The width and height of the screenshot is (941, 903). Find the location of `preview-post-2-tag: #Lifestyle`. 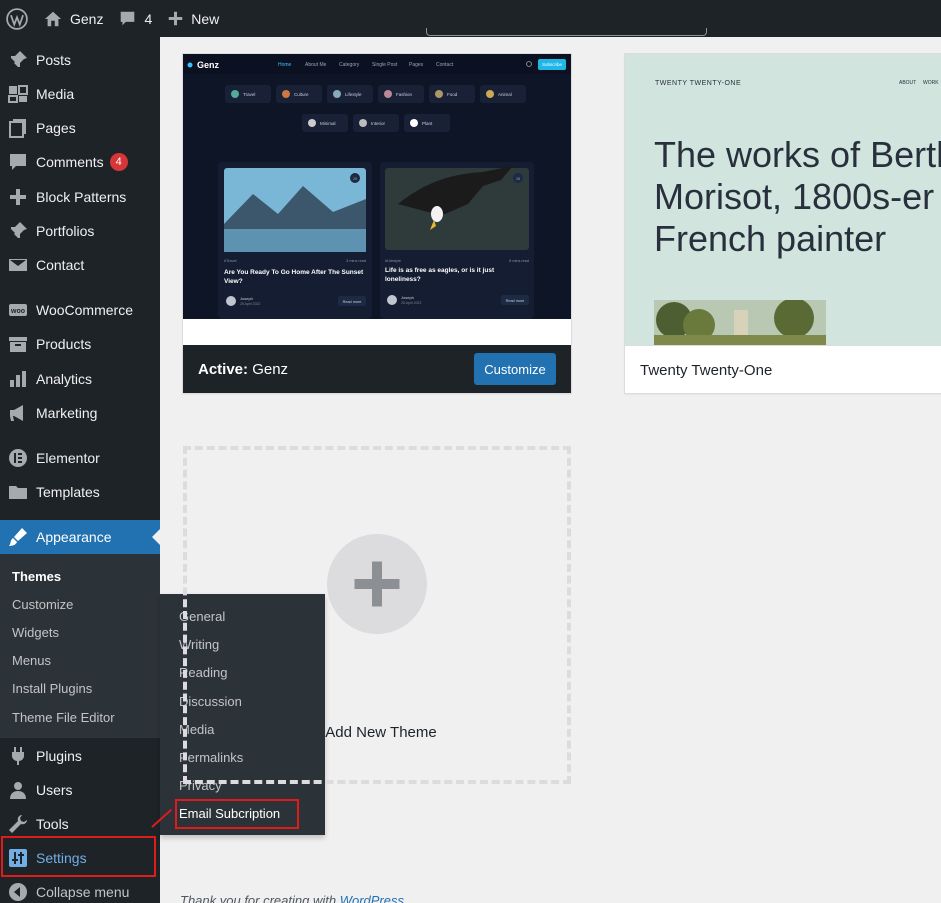

preview-post-2-tag: #Lifestyle is located at coordinates (393, 261).